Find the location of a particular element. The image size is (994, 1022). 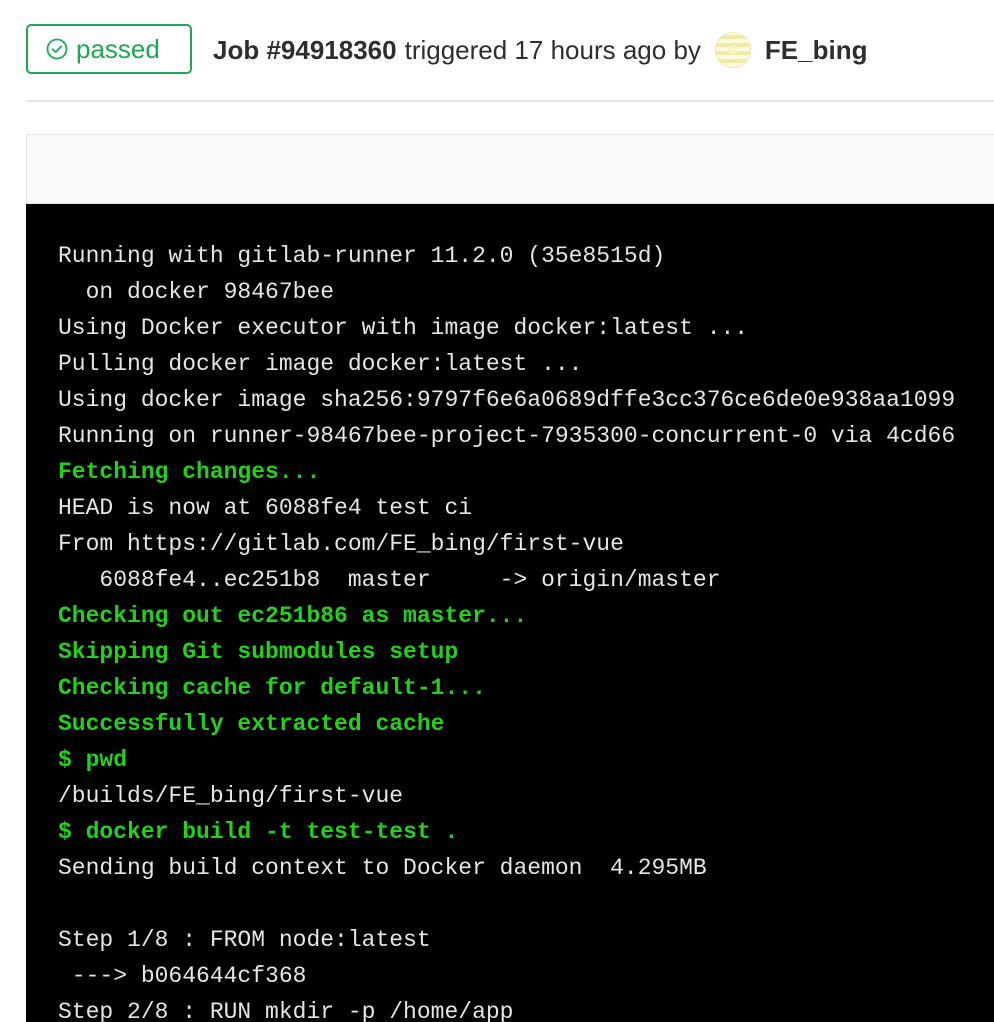

log-line: Successfully extracted cache is located at coordinates (251, 724).